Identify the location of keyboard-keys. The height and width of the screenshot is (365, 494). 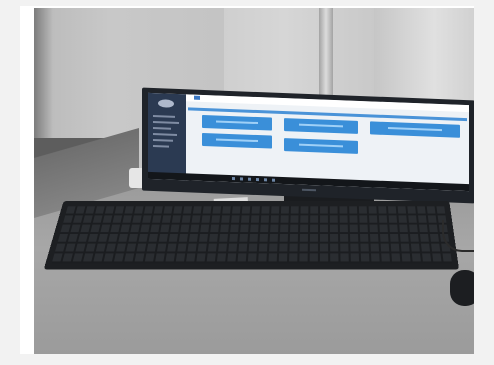
(252, 235).